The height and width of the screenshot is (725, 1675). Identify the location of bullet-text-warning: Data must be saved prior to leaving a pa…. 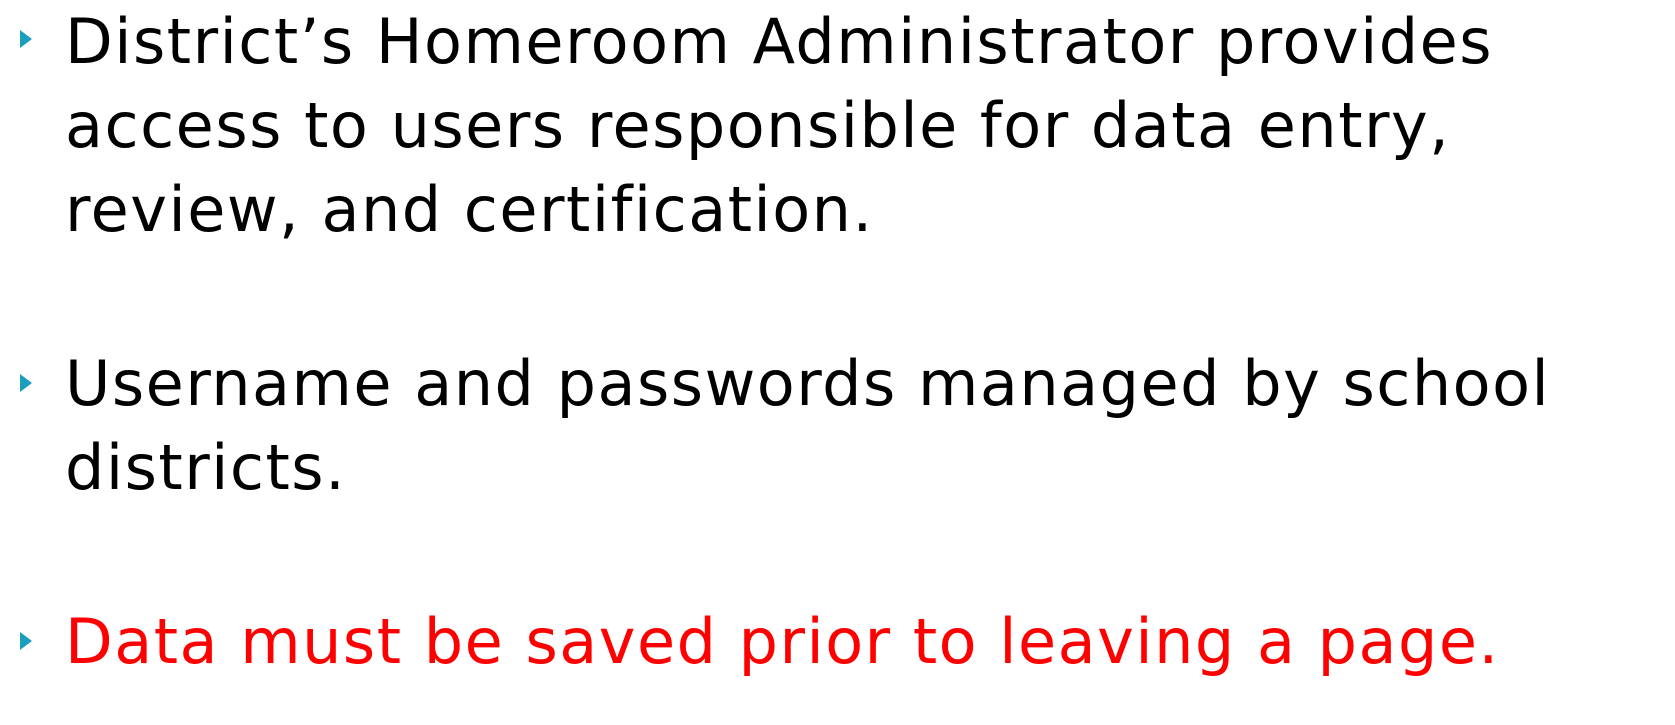
(865, 642).